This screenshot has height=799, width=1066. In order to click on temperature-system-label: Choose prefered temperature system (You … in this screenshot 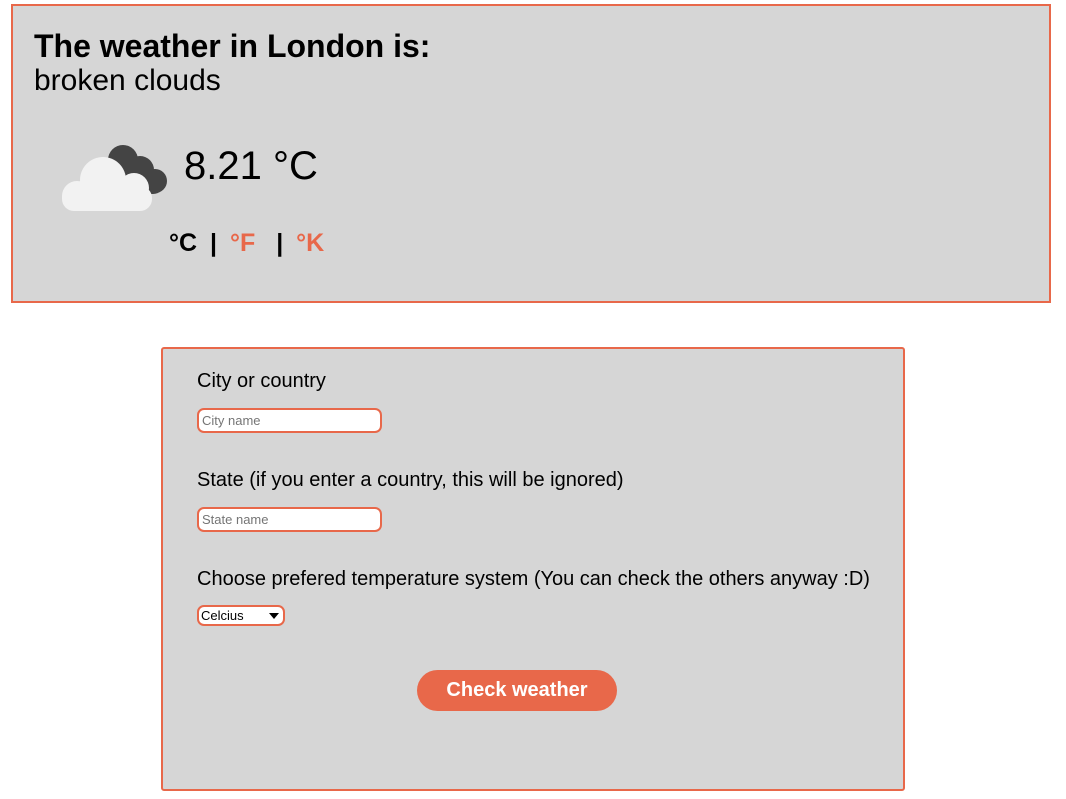, I will do `click(533, 579)`.